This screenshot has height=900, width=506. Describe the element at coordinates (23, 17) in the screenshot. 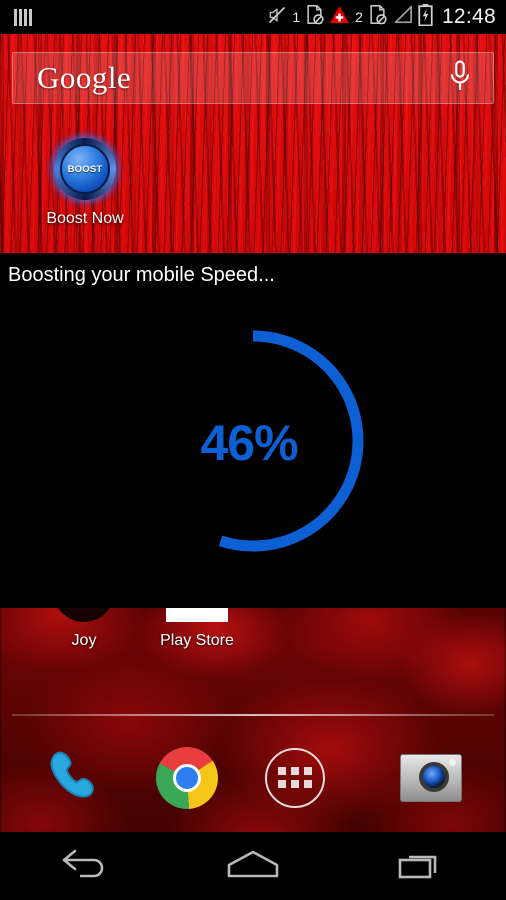

I see `equalizer-bars-icon` at that location.